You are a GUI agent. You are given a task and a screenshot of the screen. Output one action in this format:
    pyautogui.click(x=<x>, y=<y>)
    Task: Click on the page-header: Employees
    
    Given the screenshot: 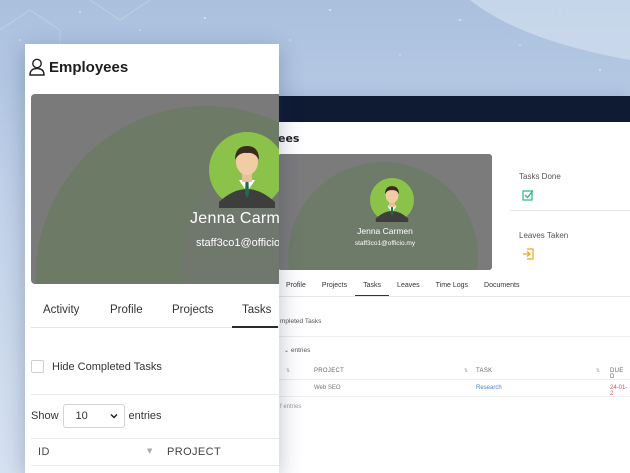 What is the action you would take?
    pyautogui.click(x=78, y=67)
    